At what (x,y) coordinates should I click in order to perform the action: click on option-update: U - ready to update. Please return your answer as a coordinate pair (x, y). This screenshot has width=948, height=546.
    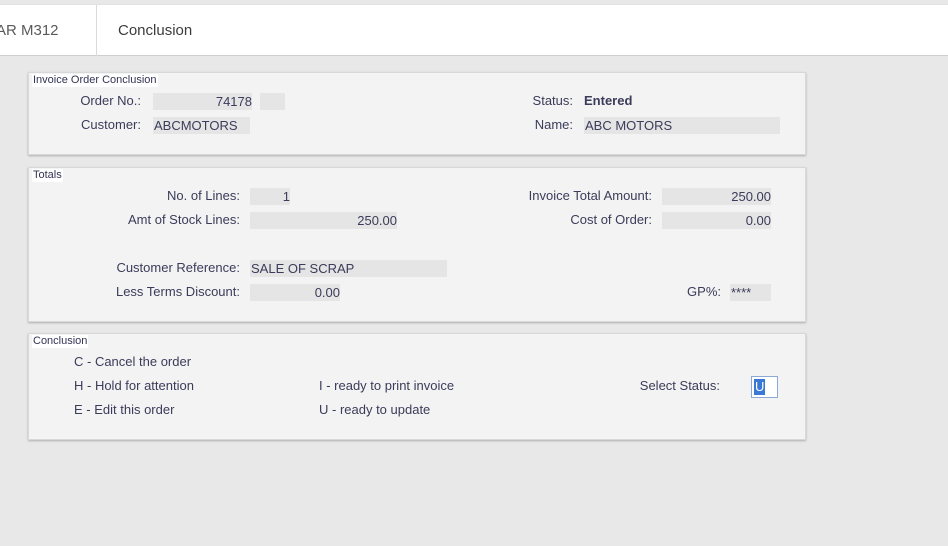
    Looking at the image, I should click on (375, 409).